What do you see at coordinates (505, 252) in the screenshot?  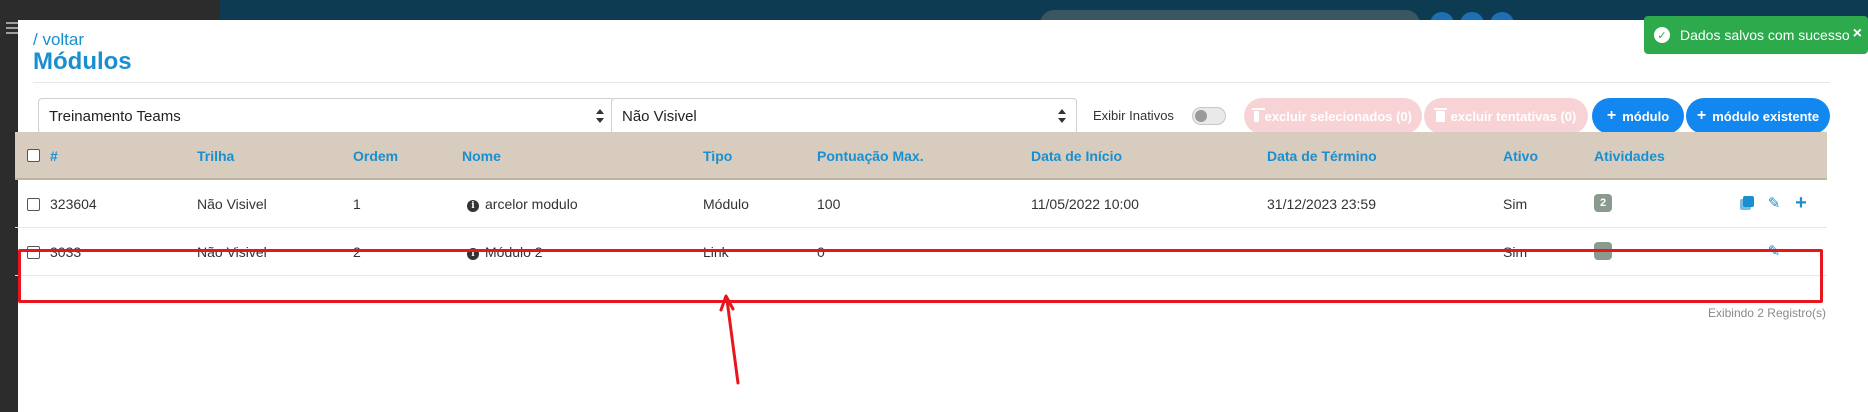 I see `cell-nome: i Módulo 2` at bounding box center [505, 252].